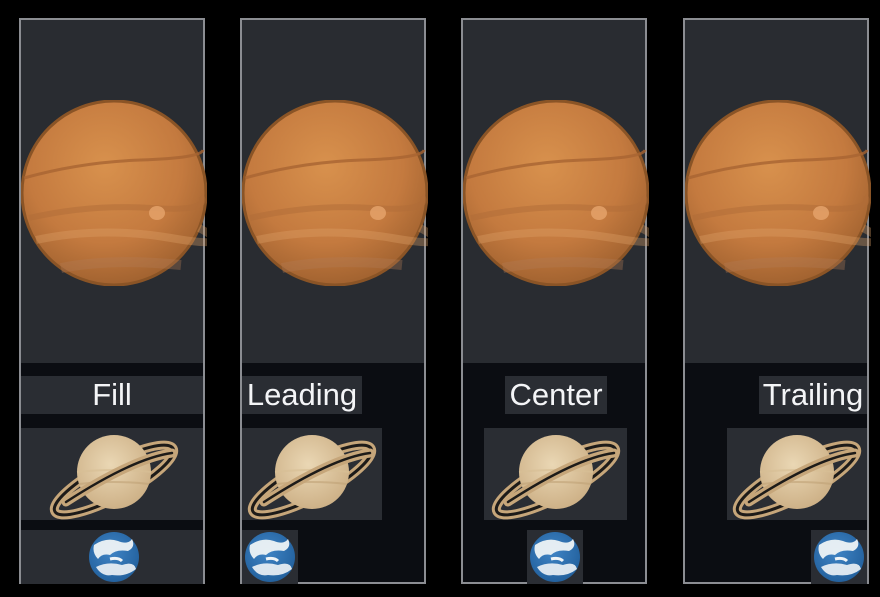  Describe the element at coordinates (813, 395) in the screenshot. I see `label-trailing: Trailing` at that location.